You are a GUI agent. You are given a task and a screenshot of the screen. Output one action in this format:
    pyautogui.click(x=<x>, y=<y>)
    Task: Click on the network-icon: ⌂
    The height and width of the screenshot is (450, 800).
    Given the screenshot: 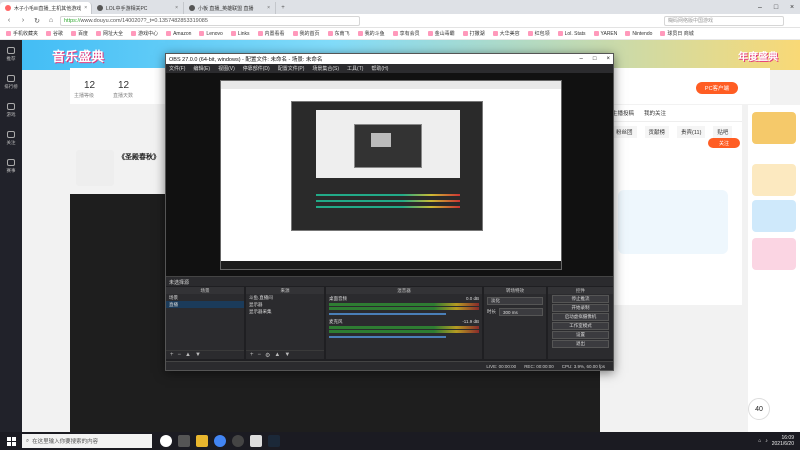 What is the action you would take?
    pyautogui.click(x=759, y=441)
    